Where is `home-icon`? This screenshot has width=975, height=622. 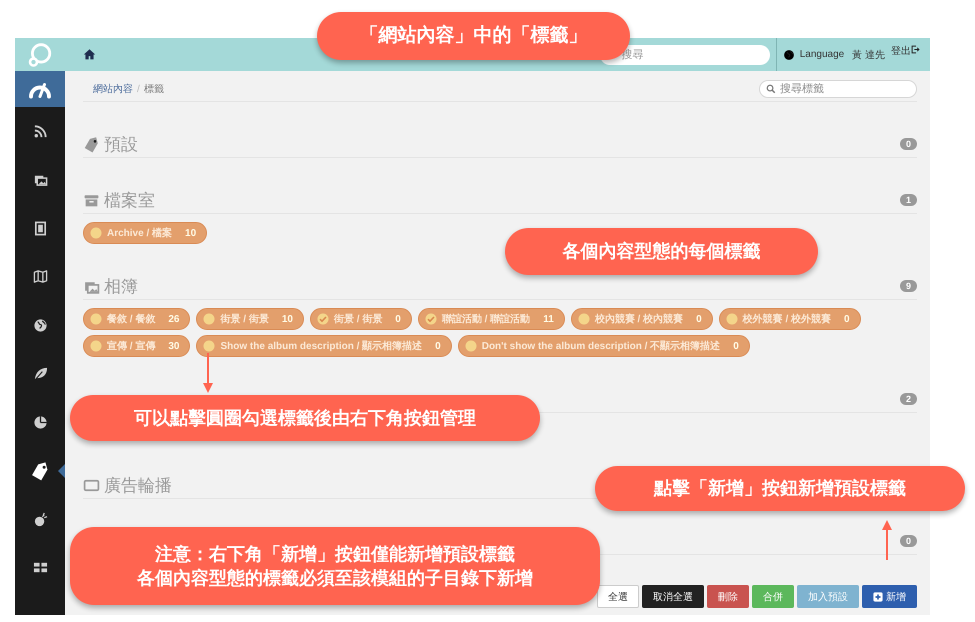 home-icon is located at coordinates (89, 54).